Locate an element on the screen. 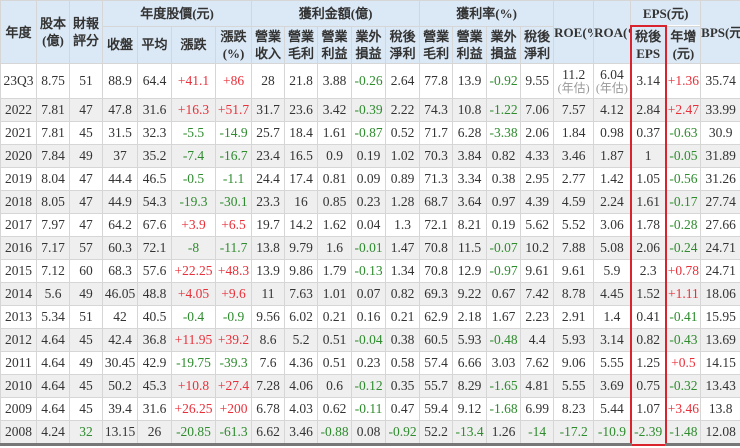  cell-nonop-rate: -3.38 is located at coordinates (504, 133).